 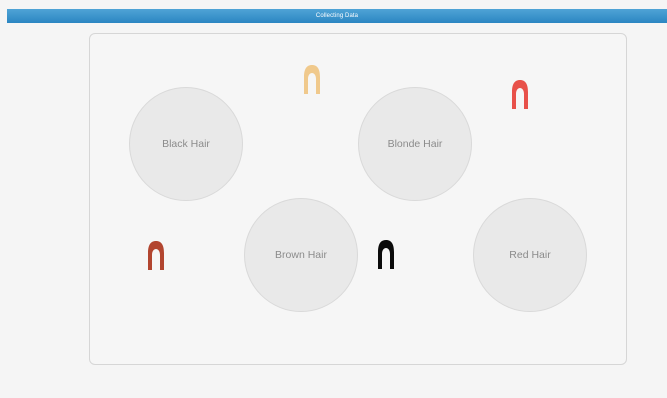 I want to click on blonde-hair-bin-label: Blonde Hair, so click(x=415, y=144).